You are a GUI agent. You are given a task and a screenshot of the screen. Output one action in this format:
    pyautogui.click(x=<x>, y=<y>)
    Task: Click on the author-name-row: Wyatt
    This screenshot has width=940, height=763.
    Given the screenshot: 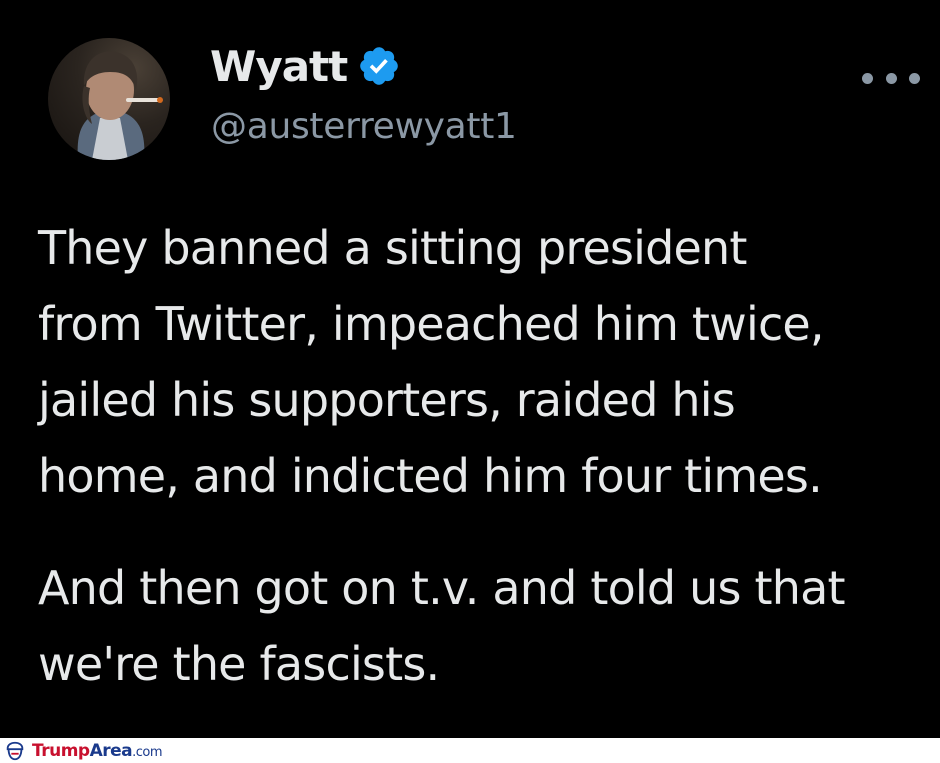 What is the action you would take?
    pyautogui.click(x=305, y=66)
    